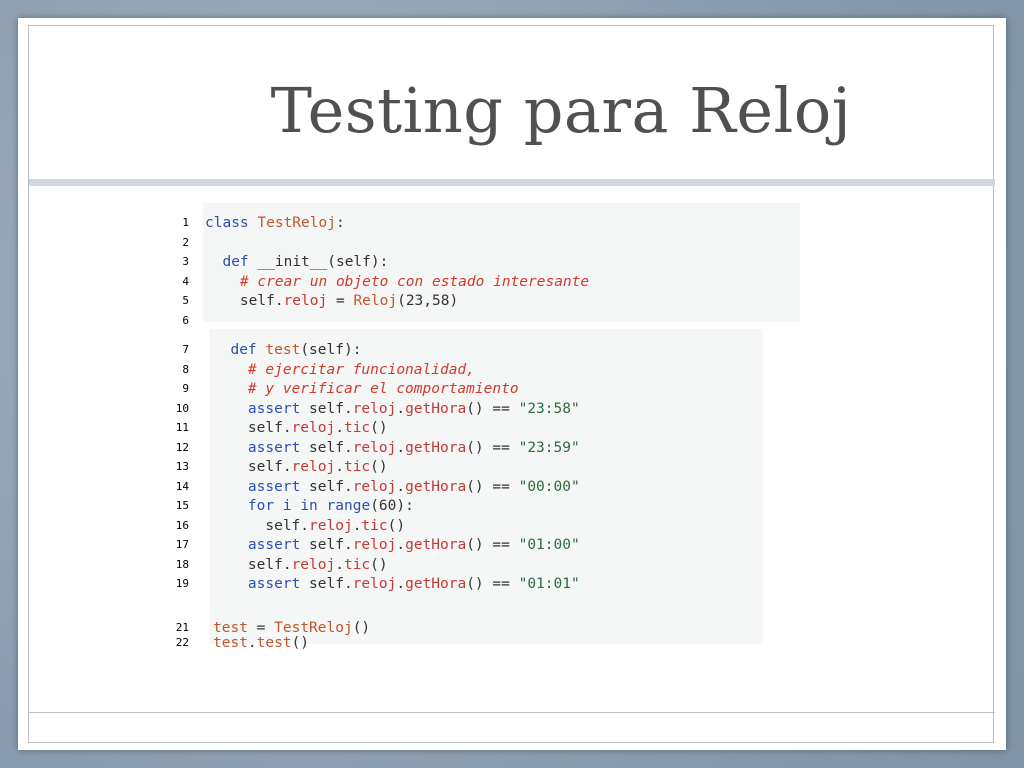 Image resolution: width=1024 pixels, height=768 pixels. I want to click on code-text: class TestReloj:, so click(275, 223).